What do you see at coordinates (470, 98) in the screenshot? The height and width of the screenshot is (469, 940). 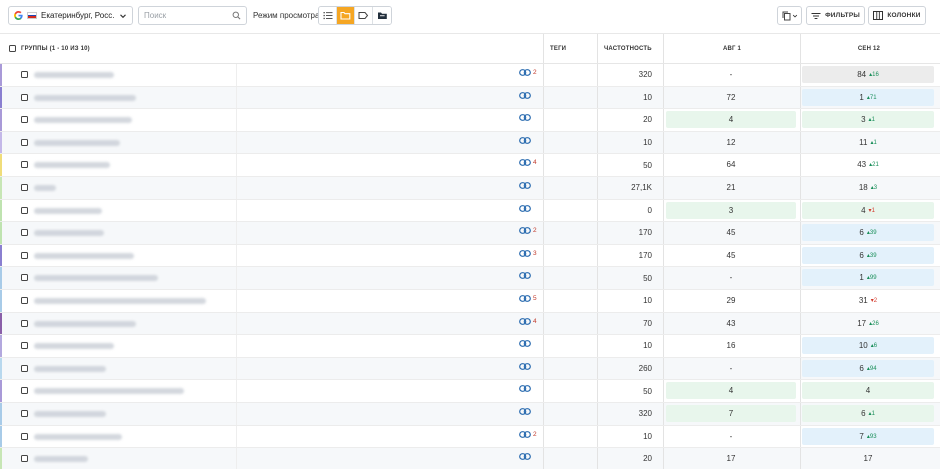 I see `table-row: 10 72 1 ▴71` at bounding box center [470, 98].